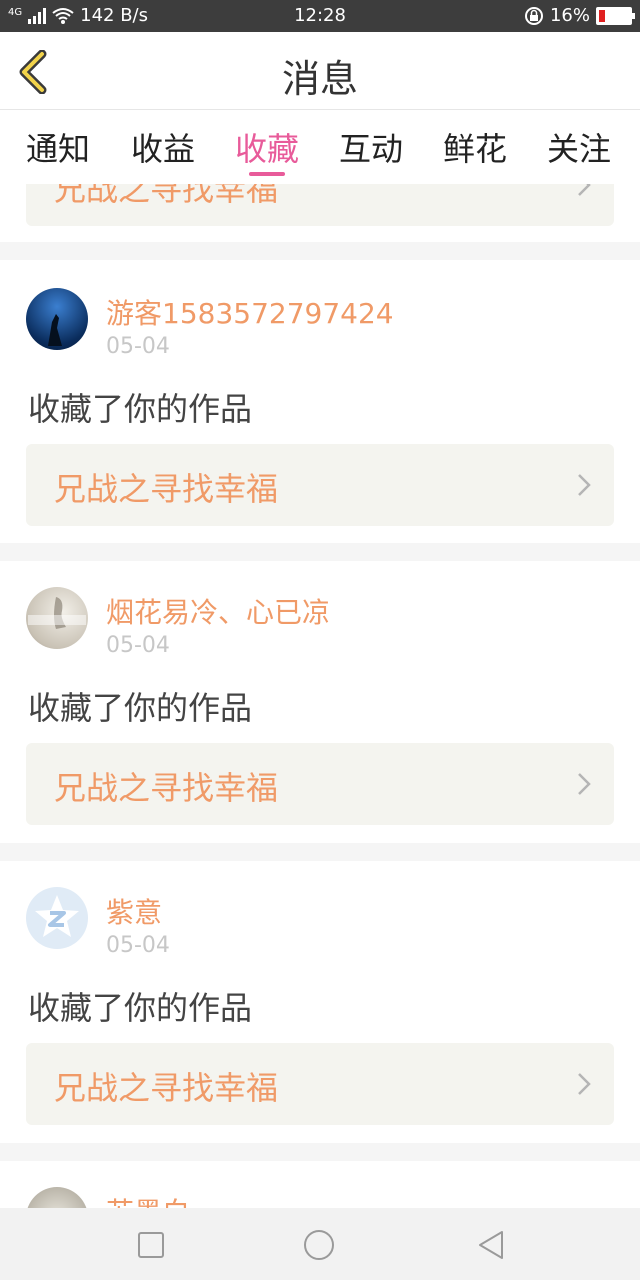  What do you see at coordinates (163, 147) in the screenshot?
I see `tab-earnings: 收益` at bounding box center [163, 147].